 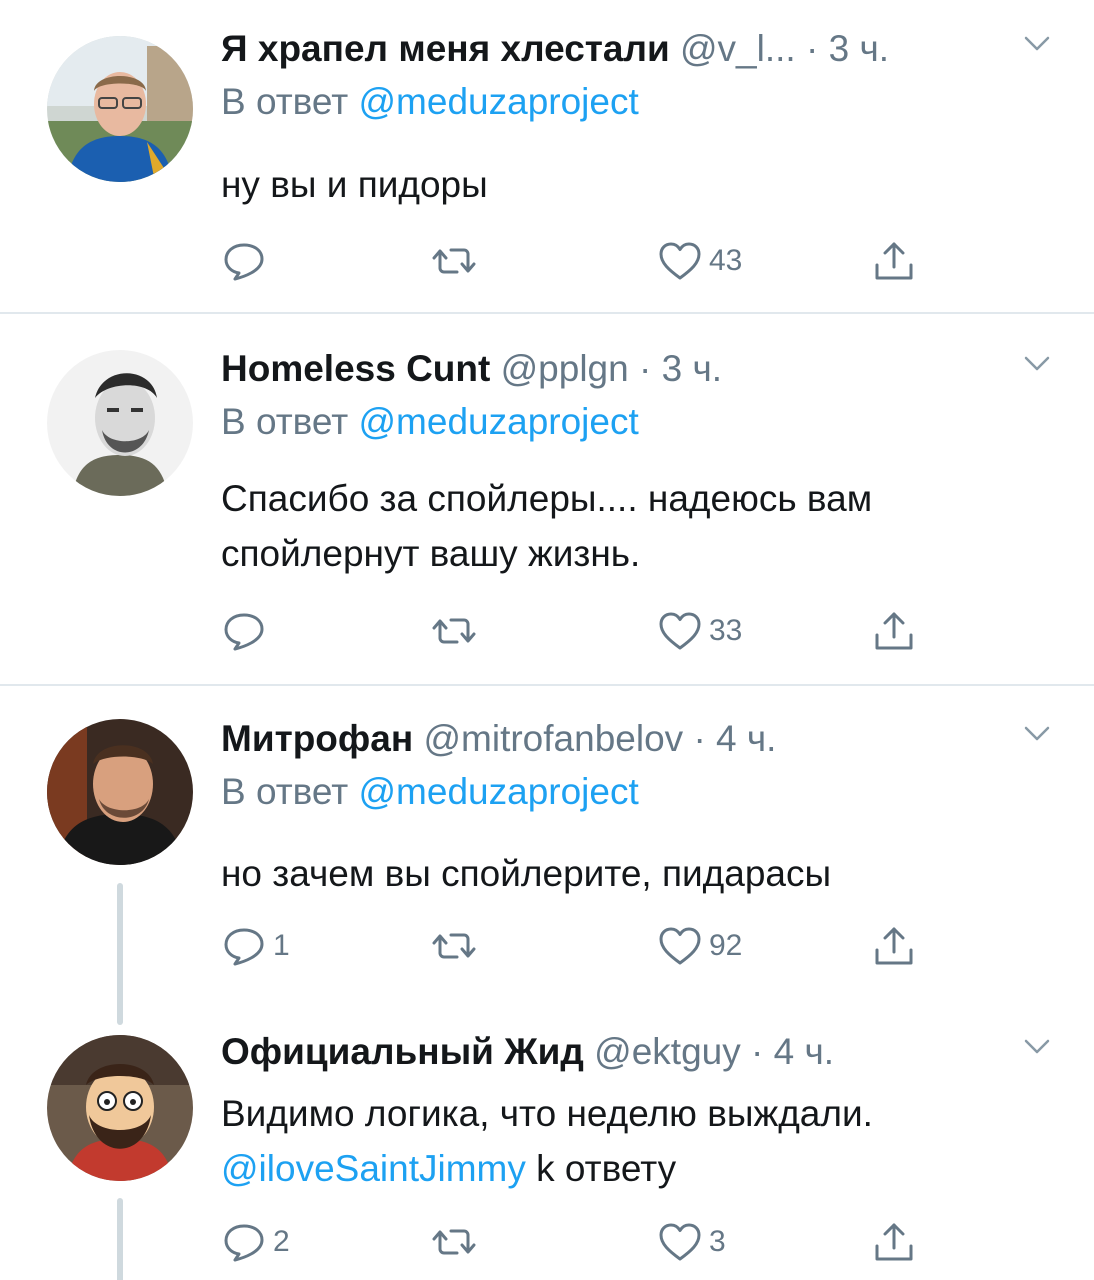 What do you see at coordinates (317, 738) in the screenshot?
I see `display-name: Митрофан` at bounding box center [317, 738].